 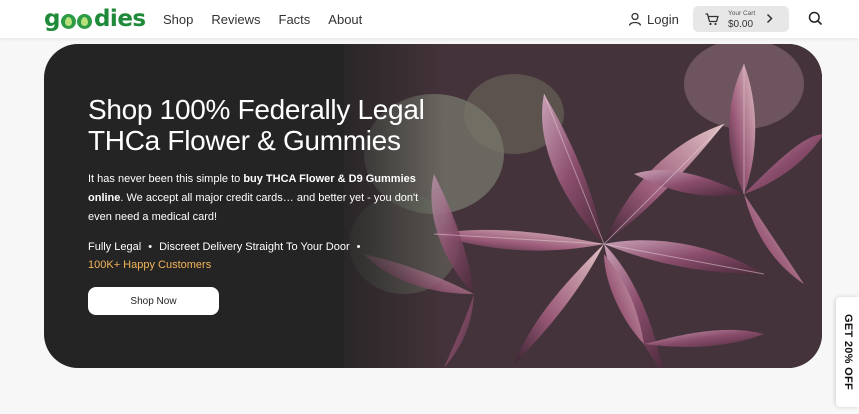 I want to click on login-link: Login, so click(x=653, y=19).